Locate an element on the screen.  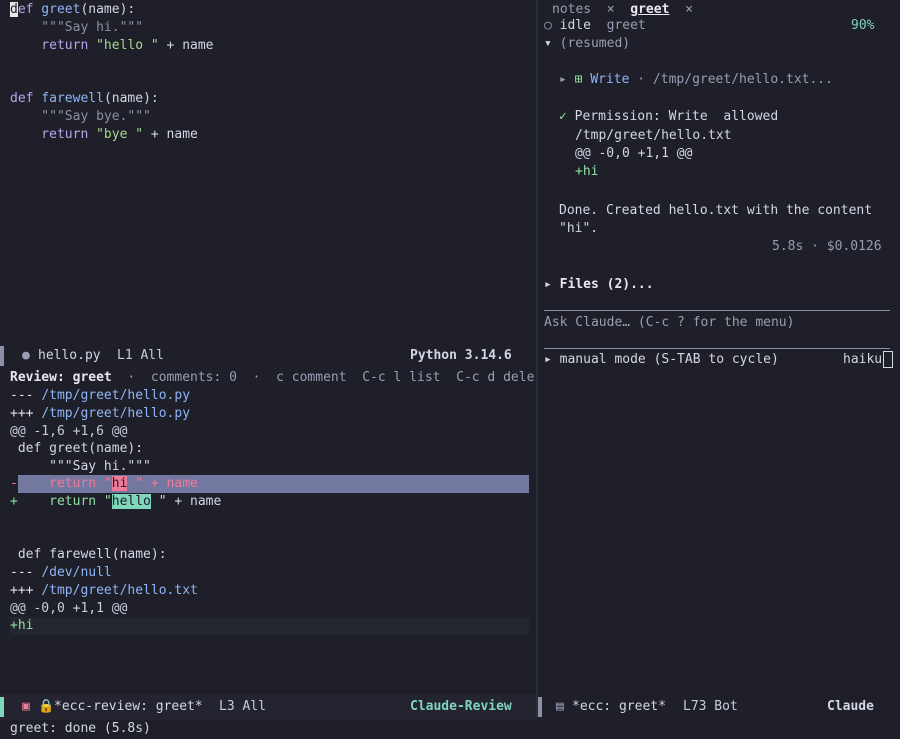
modeline-position: L3 All is located at coordinates (242, 706).